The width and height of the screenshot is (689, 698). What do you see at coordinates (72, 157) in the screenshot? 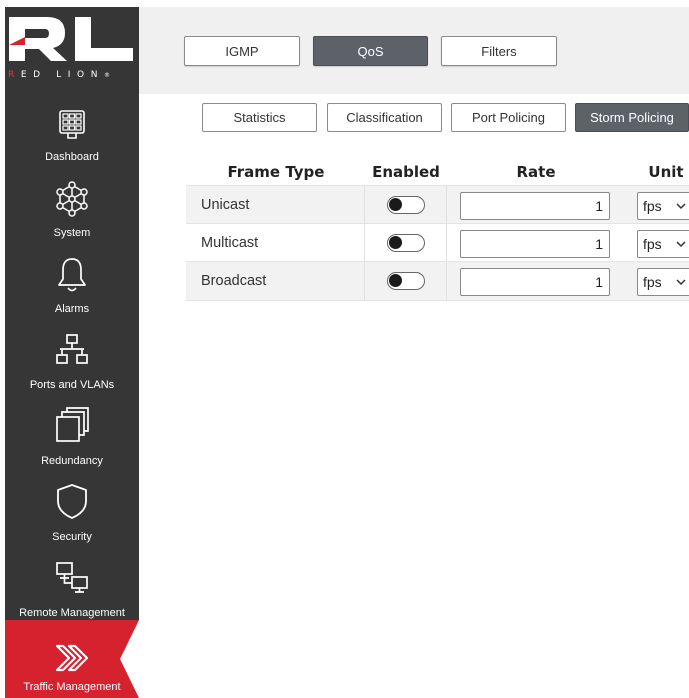
I see `sidebar-item-label: Dashboard` at bounding box center [72, 157].